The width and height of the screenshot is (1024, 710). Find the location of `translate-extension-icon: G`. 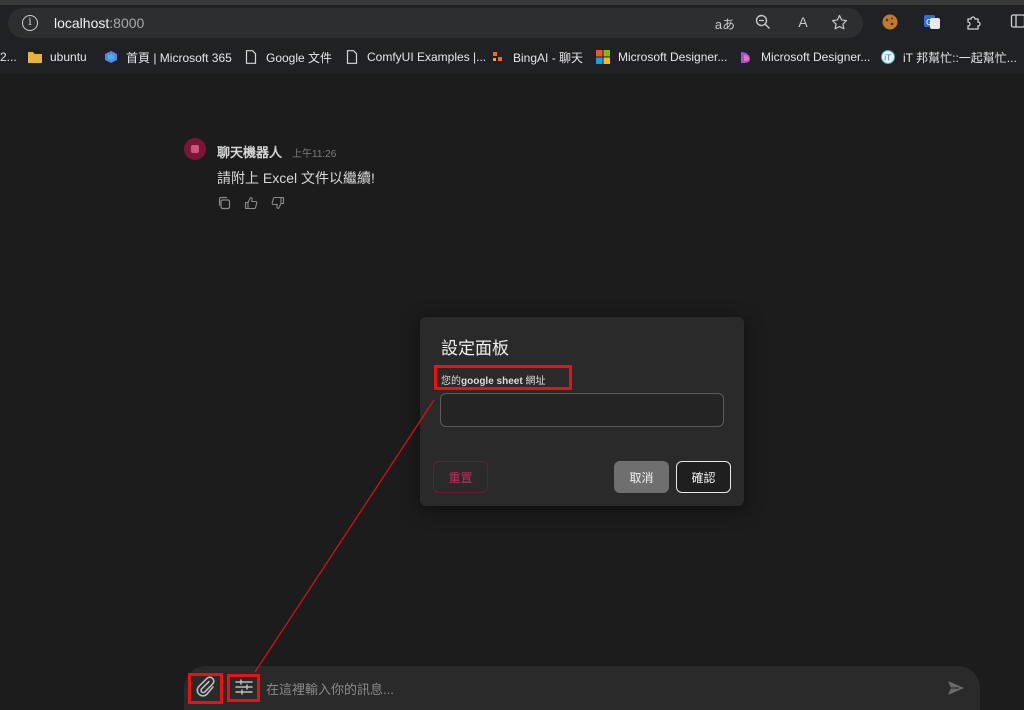

translate-extension-icon: G is located at coordinates (932, 23).